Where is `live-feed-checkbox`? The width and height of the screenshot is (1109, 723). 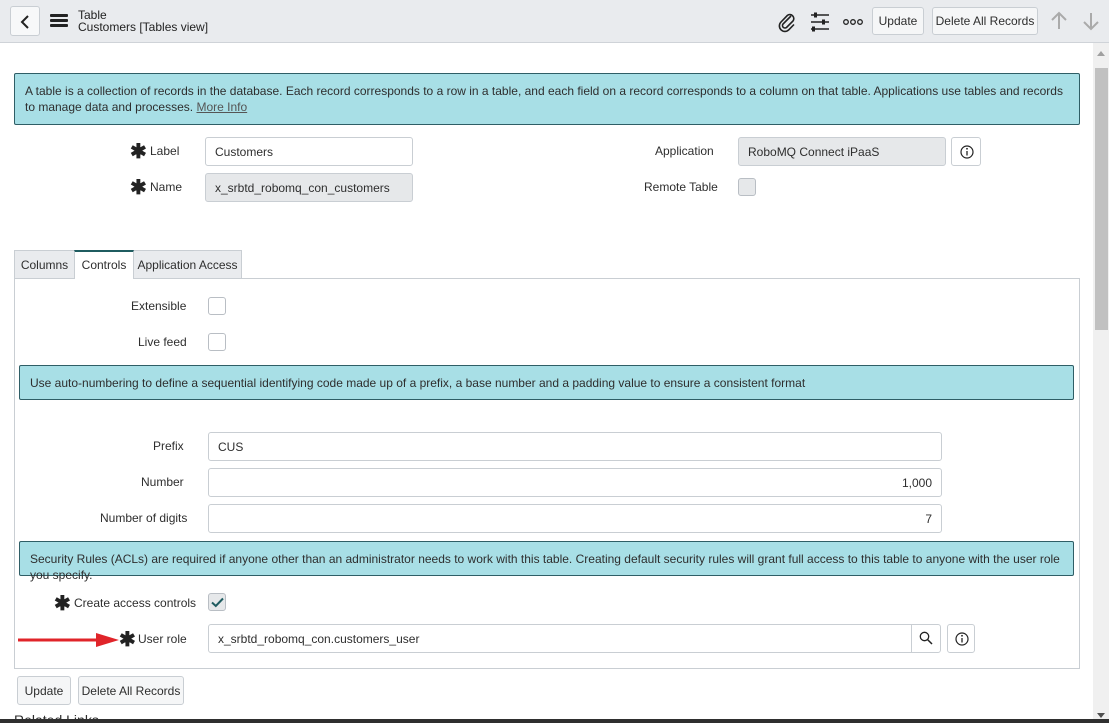 live-feed-checkbox is located at coordinates (217, 342).